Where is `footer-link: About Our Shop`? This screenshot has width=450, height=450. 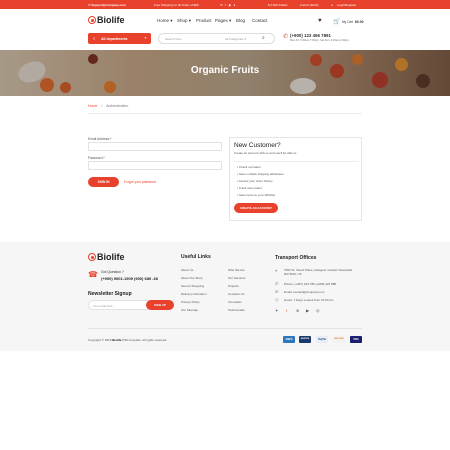 footer-link: About Our Shop is located at coordinates (192, 278).